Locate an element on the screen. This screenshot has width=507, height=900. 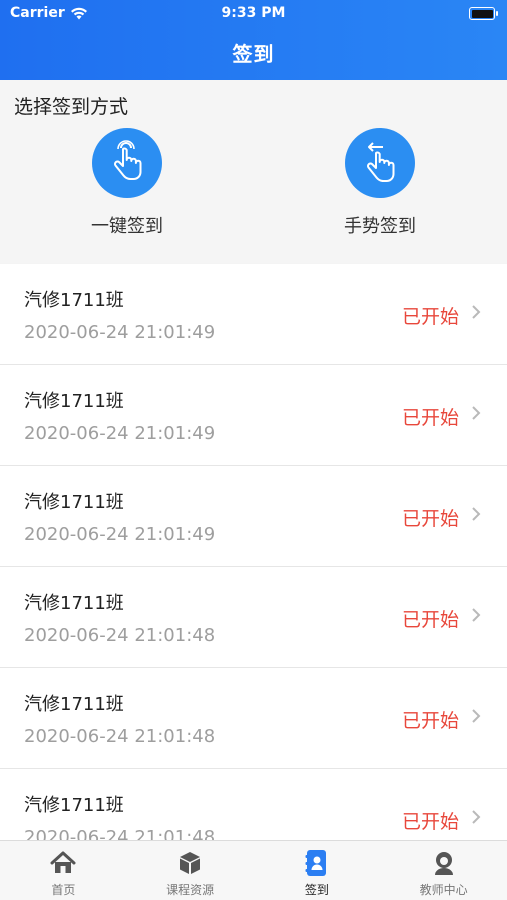
one-tap-signin-label: 一键签到 is located at coordinates (127, 226).